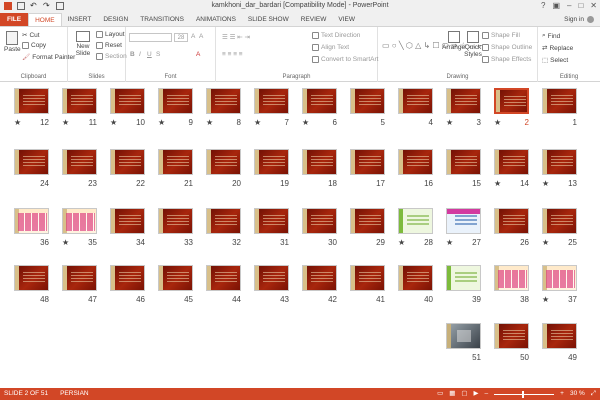 The image size is (600, 400). What do you see at coordinates (556, 5) in the screenshot?
I see `ribbon-display-icon: ▣` at bounding box center [556, 5].